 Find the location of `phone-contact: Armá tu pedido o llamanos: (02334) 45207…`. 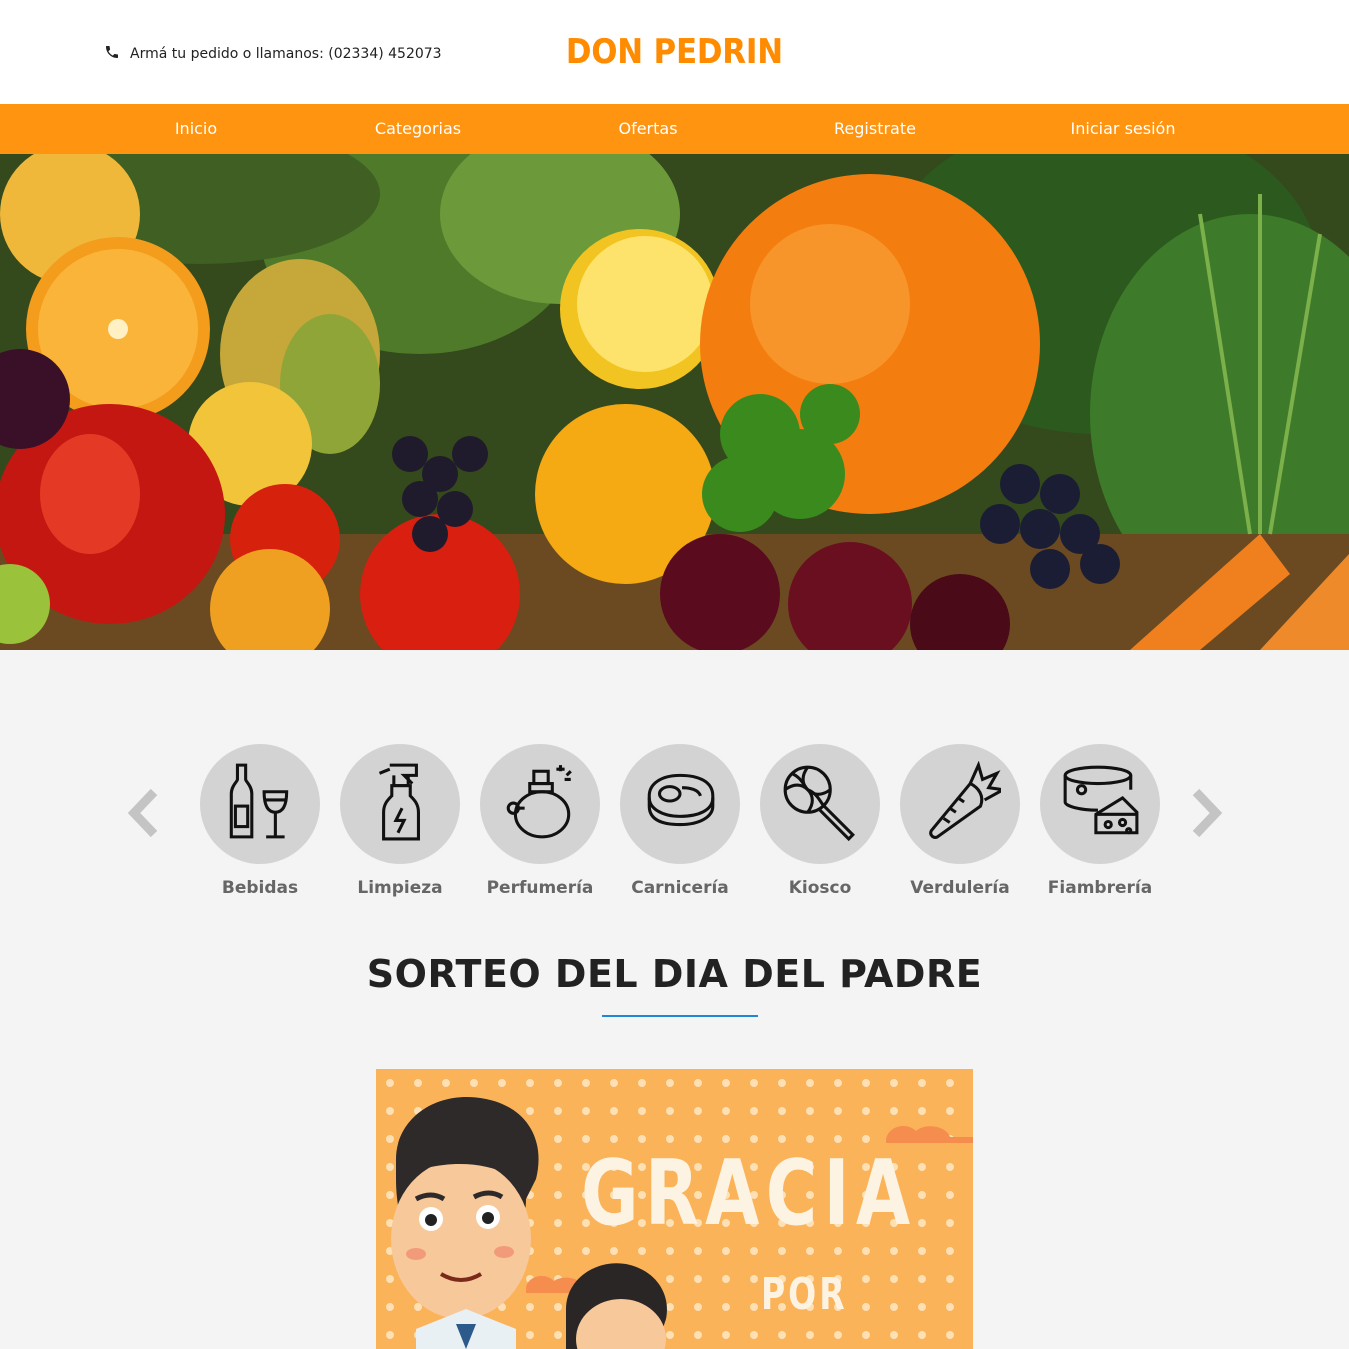

phone-contact: Armá tu pedido o llamanos: (02334) 45207… is located at coordinates (273, 54).